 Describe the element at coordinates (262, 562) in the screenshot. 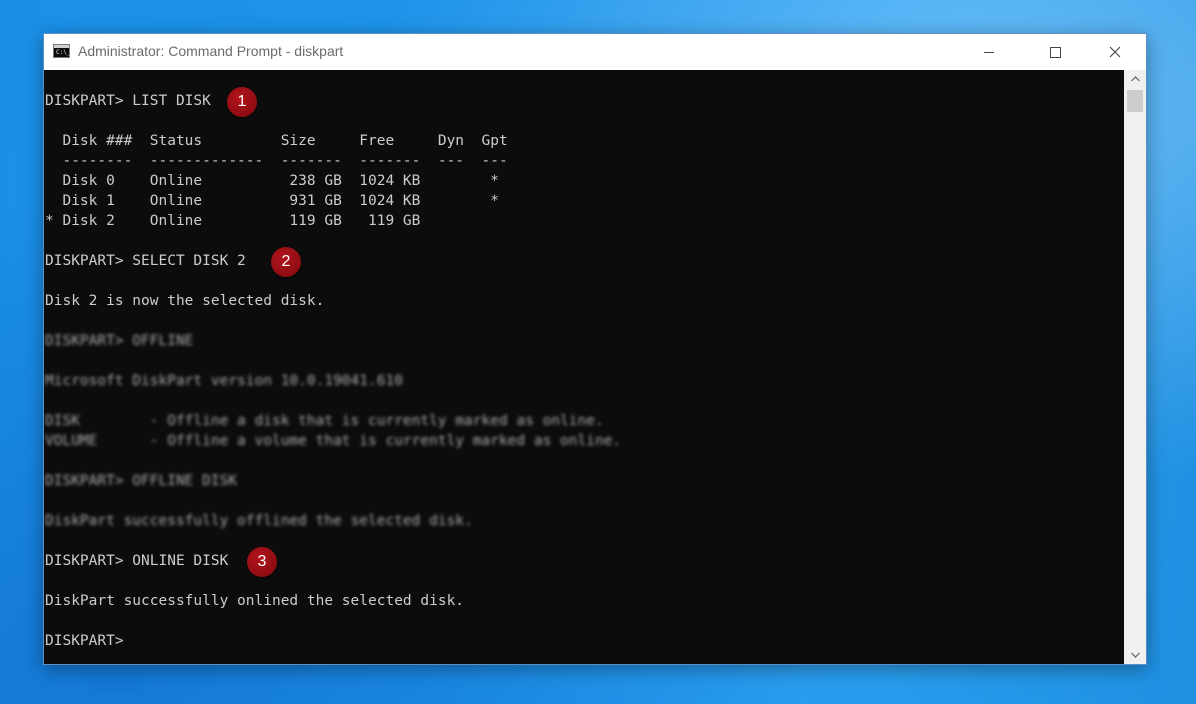

I see `step-badge-3: 3` at that location.